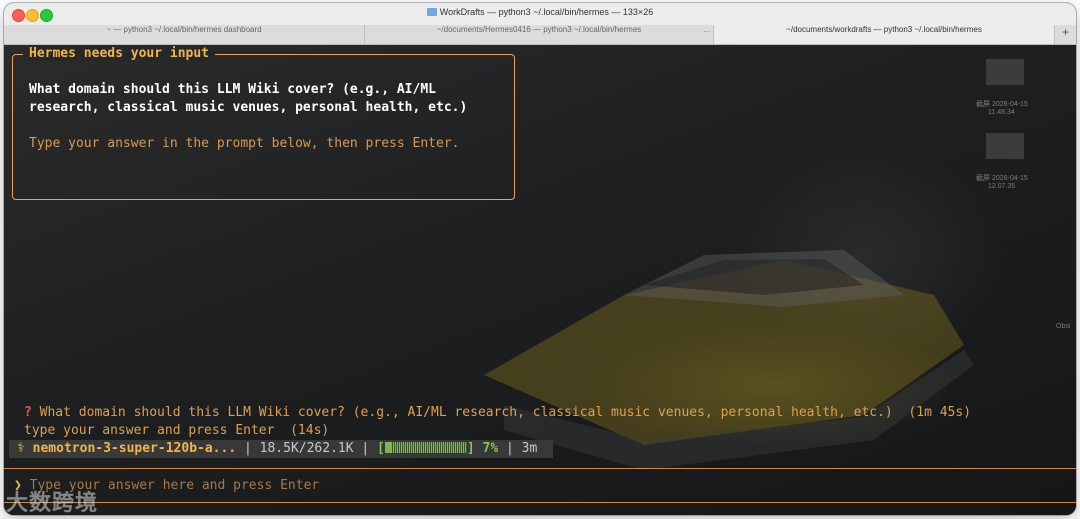  What do you see at coordinates (177, 430) in the screenshot?
I see `pending-hint: type your answer and press Enter (14s)` at bounding box center [177, 430].